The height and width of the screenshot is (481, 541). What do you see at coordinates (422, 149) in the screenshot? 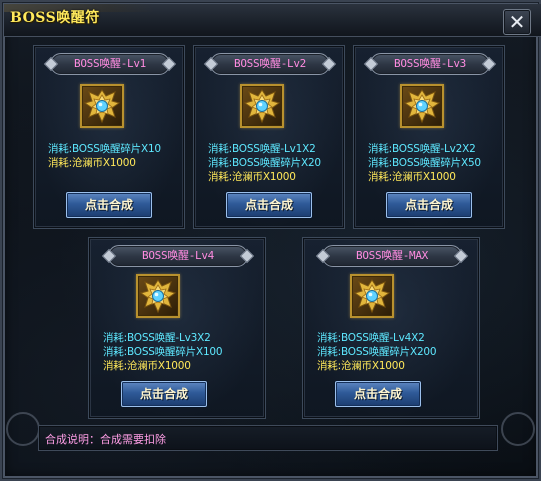
I see `cost-line: 消耗:BOSS唤醒-Lv2X2` at bounding box center [422, 149].